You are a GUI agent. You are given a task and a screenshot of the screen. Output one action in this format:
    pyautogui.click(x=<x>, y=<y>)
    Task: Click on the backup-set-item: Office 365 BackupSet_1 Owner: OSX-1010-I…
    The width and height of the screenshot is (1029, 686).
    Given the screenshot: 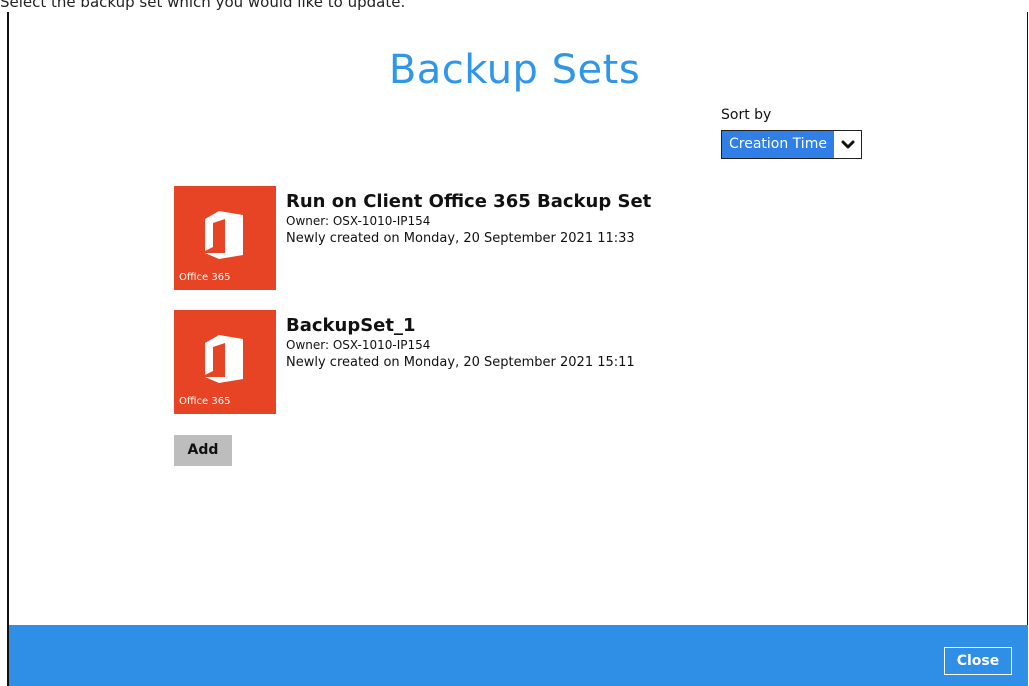 What is the action you would take?
    pyautogui.click(x=404, y=362)
    